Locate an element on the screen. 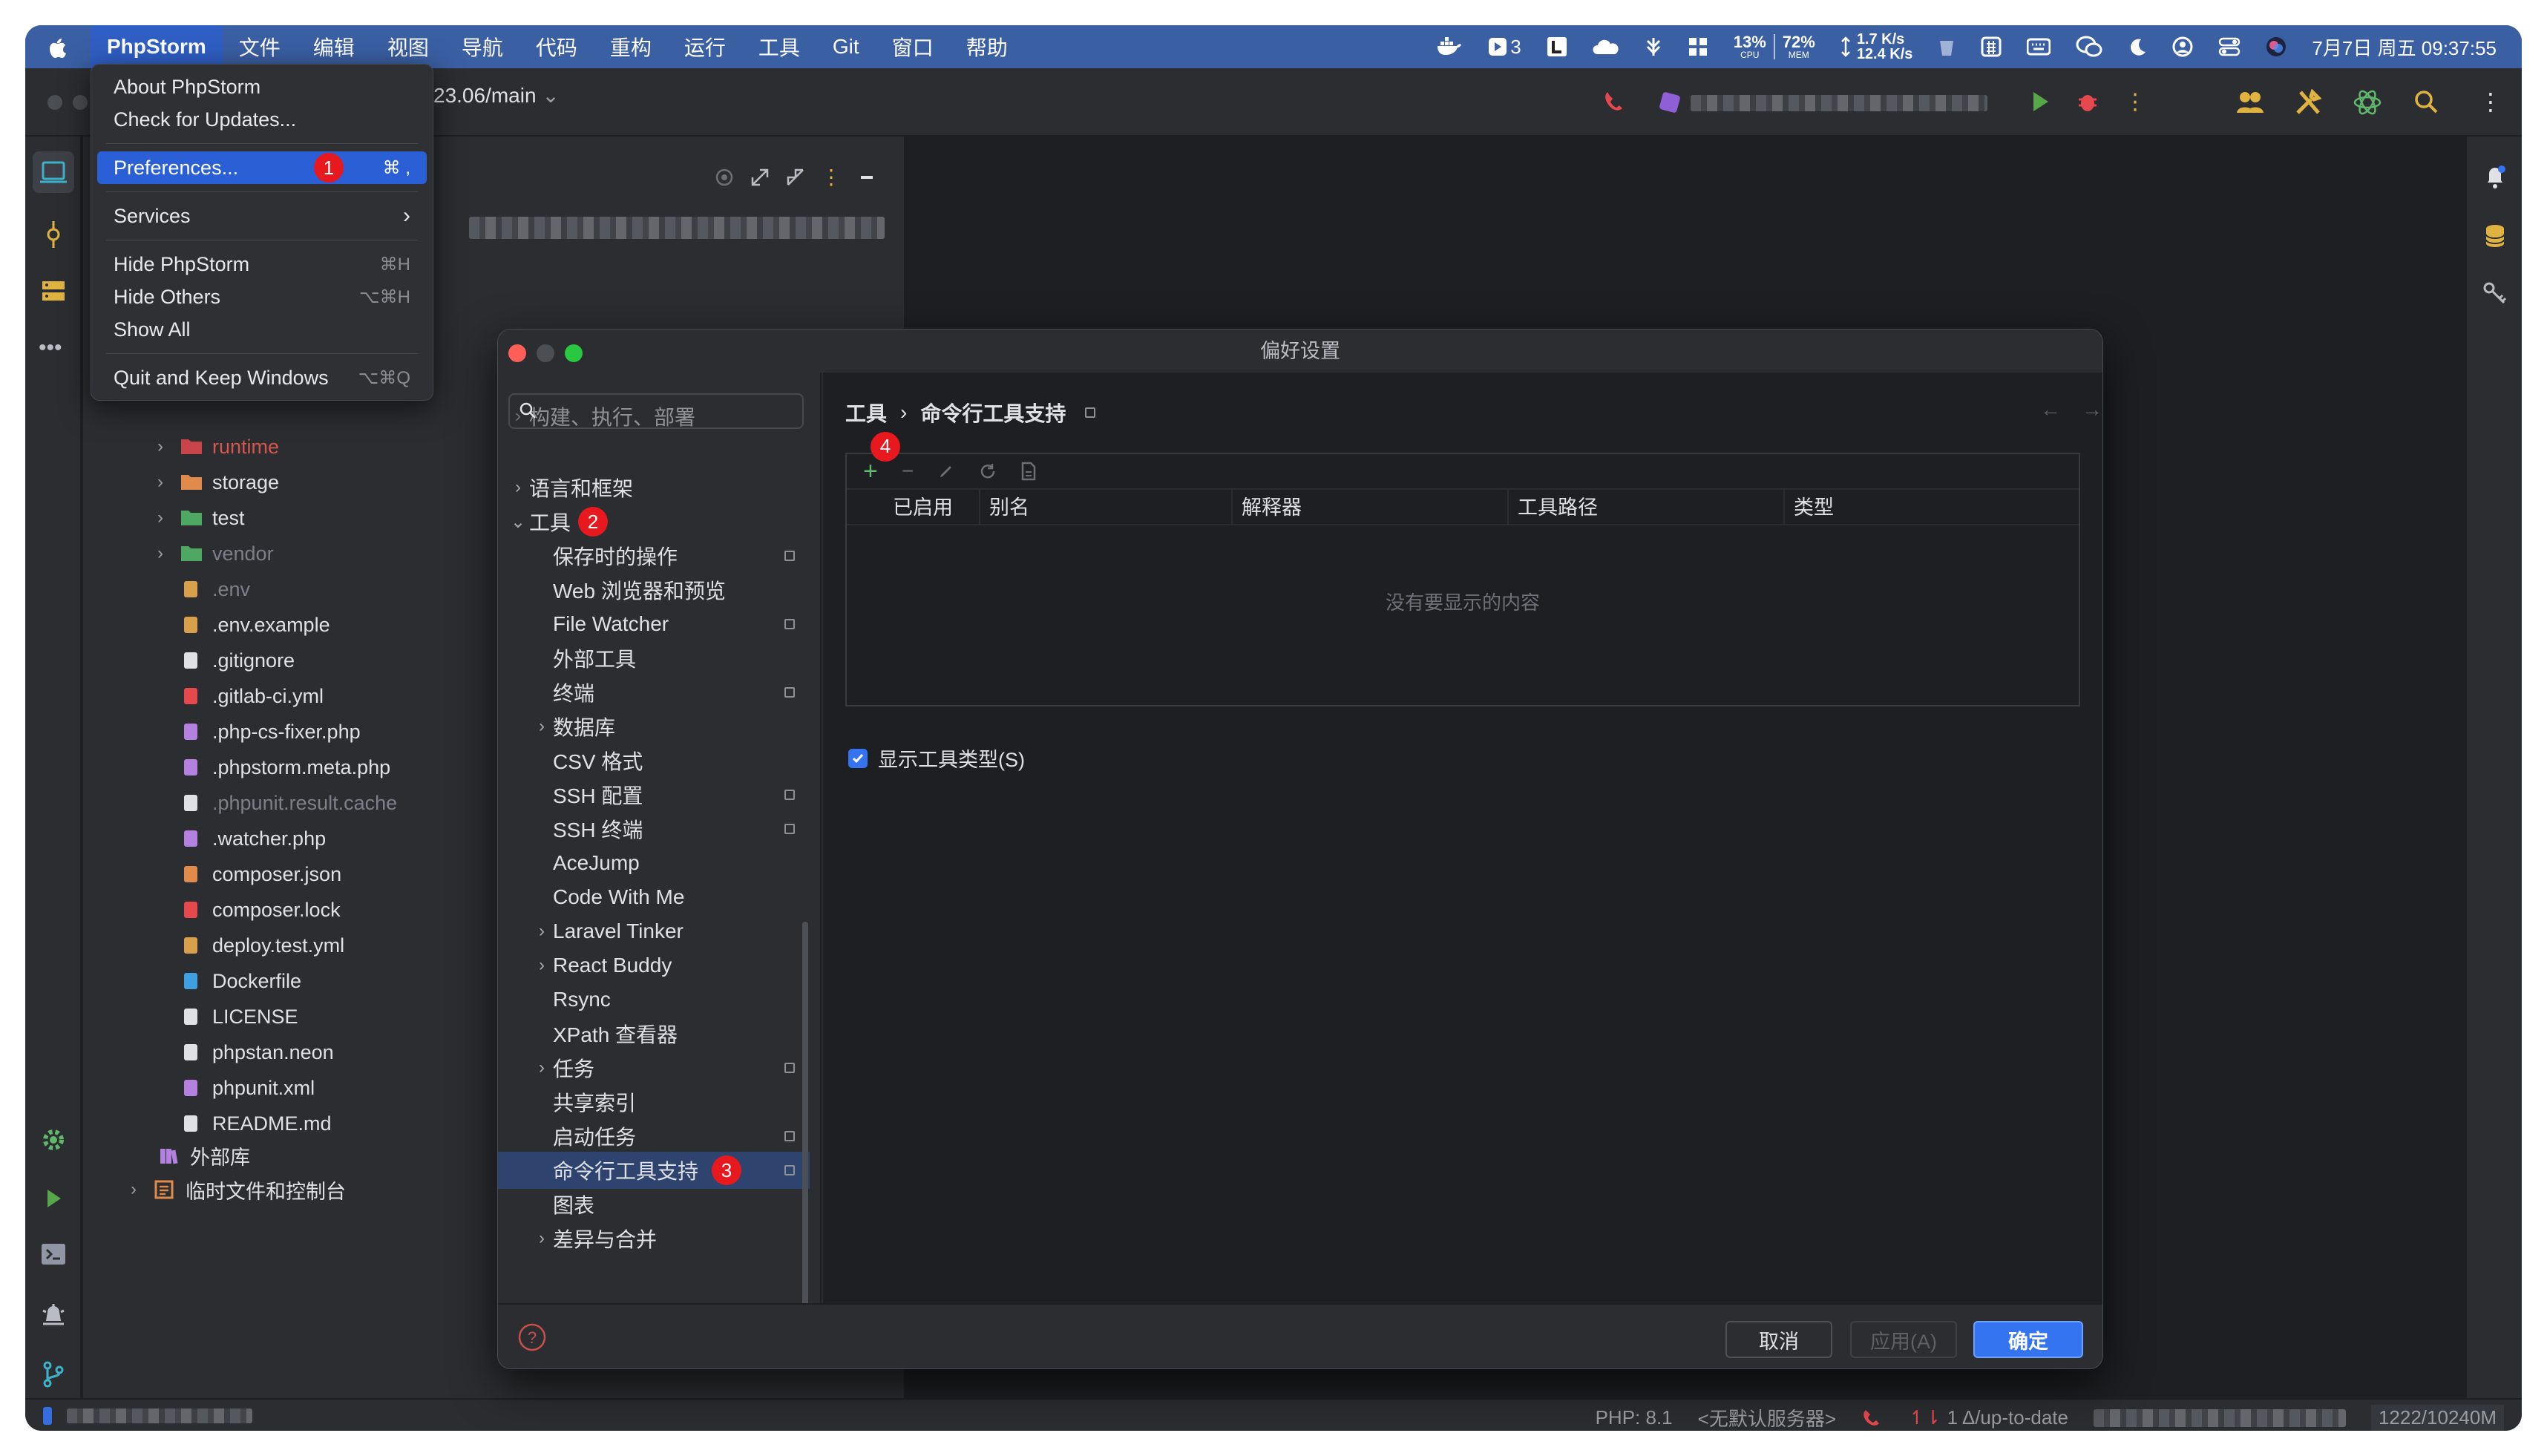  vcs-update-icon is located at coordinates (1615, 101).